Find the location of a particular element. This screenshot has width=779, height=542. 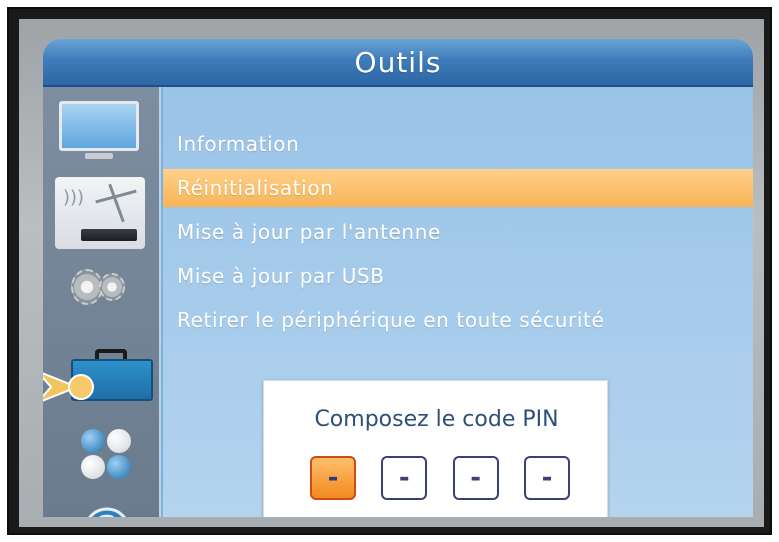

gears-icon is located at coordinates (101, 288).